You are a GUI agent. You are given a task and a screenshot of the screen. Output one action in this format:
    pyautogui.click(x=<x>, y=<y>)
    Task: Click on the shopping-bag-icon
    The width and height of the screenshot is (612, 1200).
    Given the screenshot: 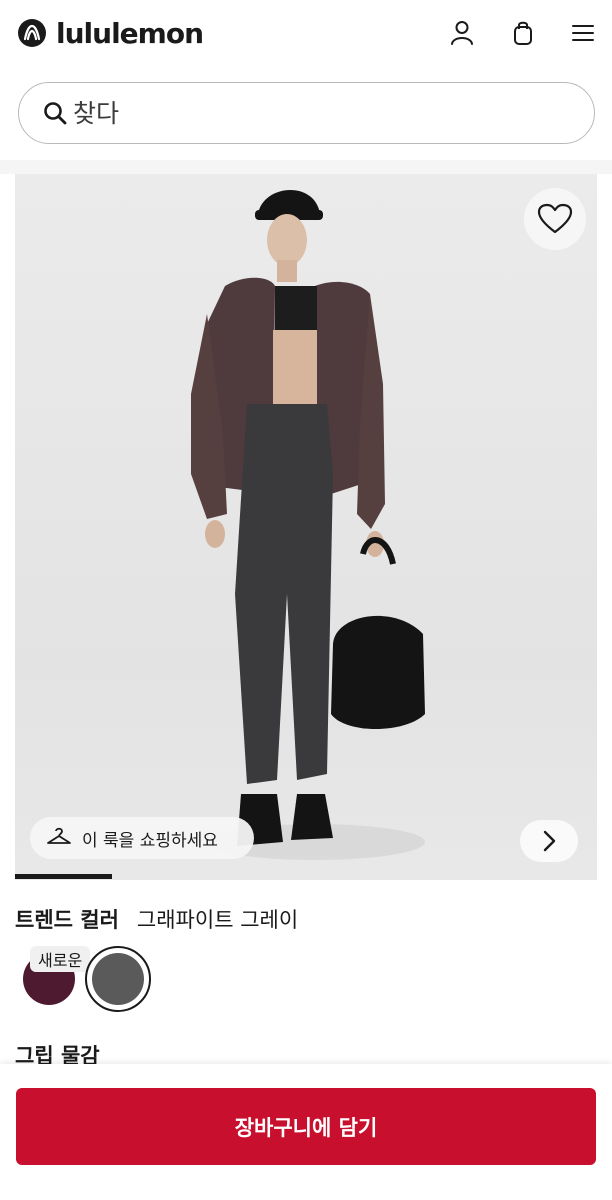 What is the action you would take?
    pyautogui.click(x=523, y=33)
    